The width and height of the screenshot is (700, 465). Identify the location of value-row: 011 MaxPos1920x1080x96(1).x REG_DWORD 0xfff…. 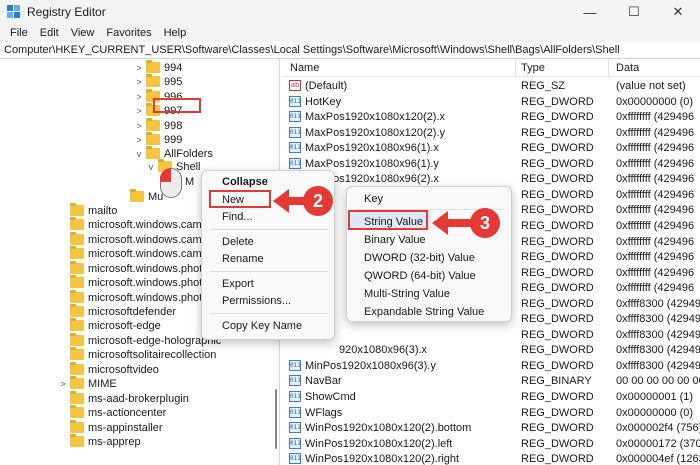
(491, 149).